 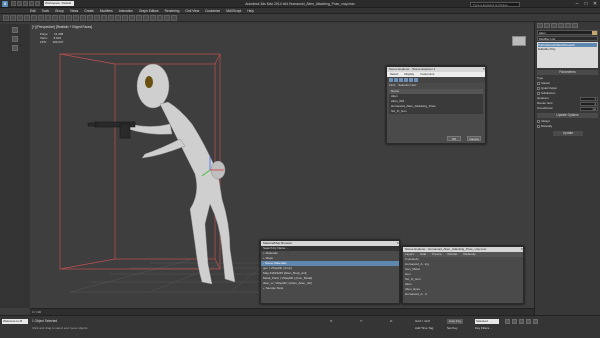 I want to click on go-to-start-icon, so click(x=507, y=321).